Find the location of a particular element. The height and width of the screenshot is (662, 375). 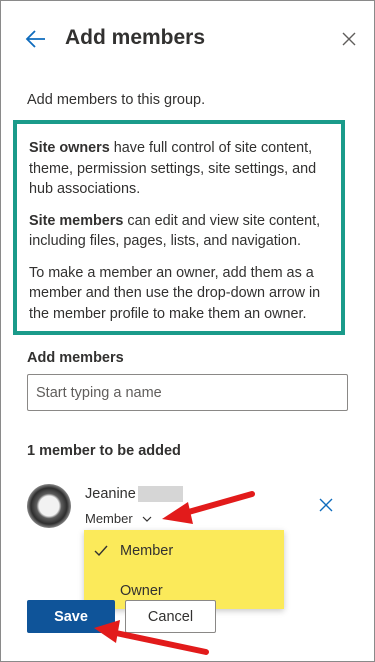

save-button: Save is located at coordinates (71, 616).